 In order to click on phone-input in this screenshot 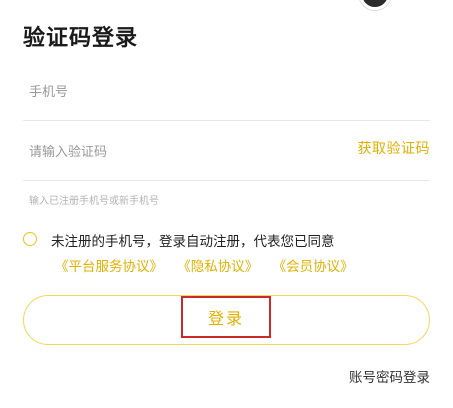, I will do `click(176, 92)`.